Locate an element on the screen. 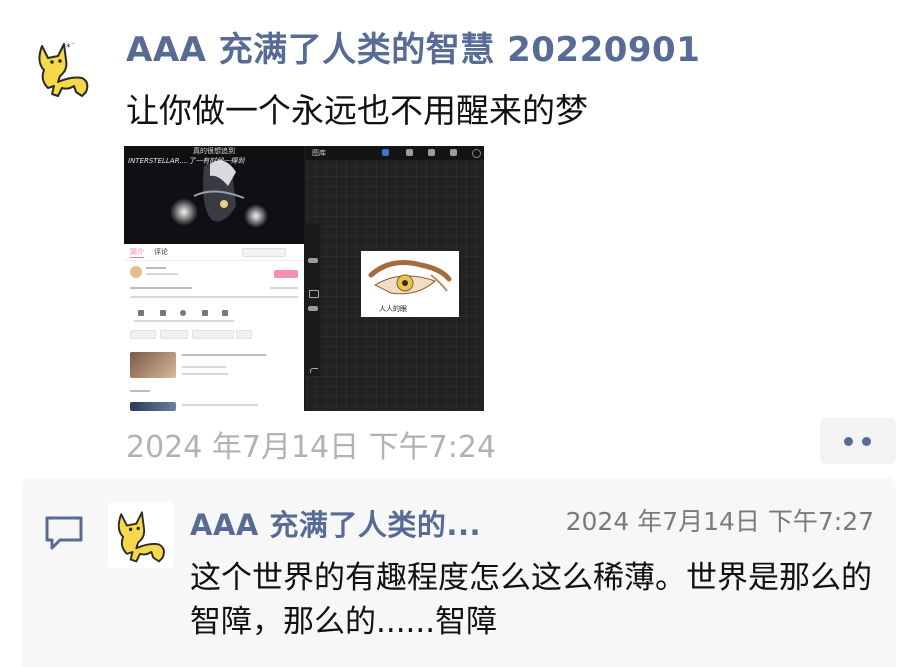  post-timestamp: 2024 年7月14日 下午7:24 is located at coordinates (311, 447).